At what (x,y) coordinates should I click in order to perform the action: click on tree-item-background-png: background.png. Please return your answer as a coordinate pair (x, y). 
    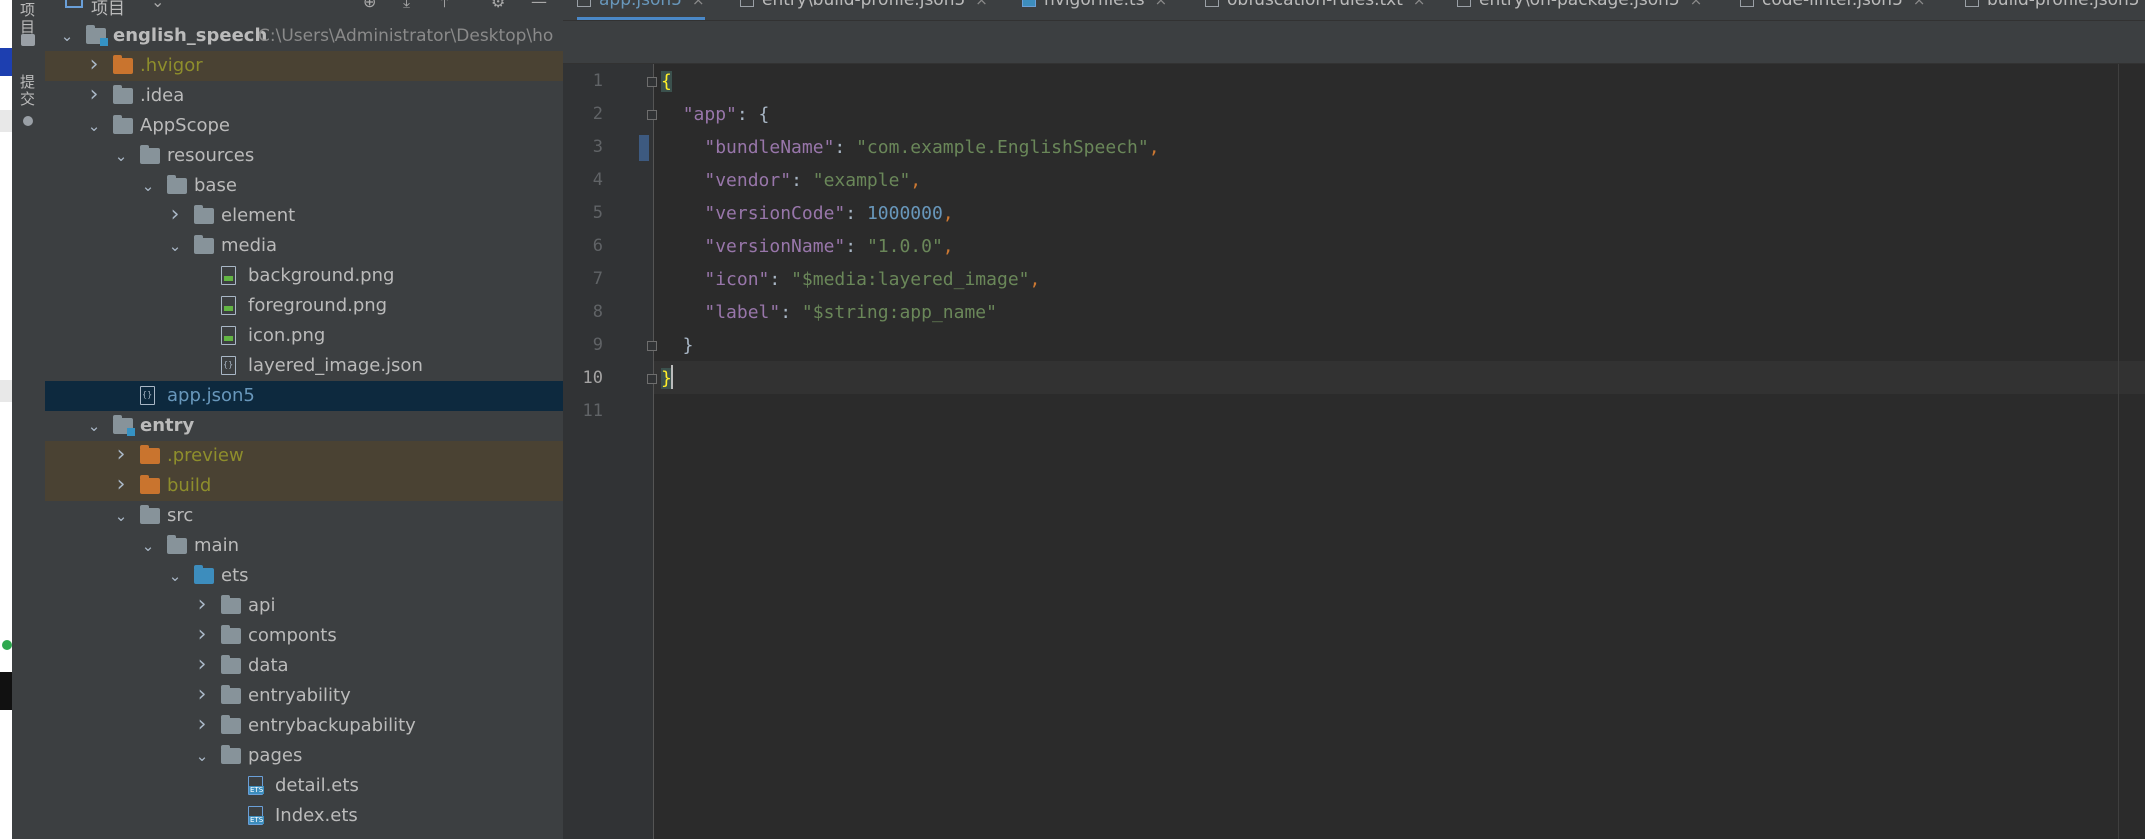
    Looking at the image, I should click on (304, 276).